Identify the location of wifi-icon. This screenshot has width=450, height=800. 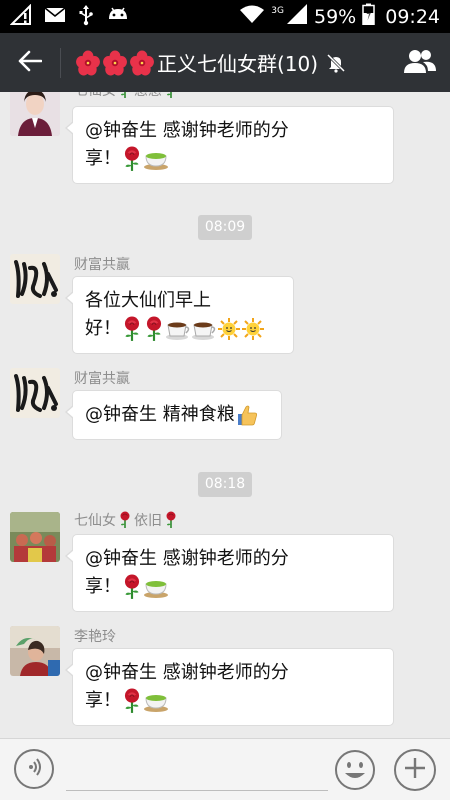
(252, 16).